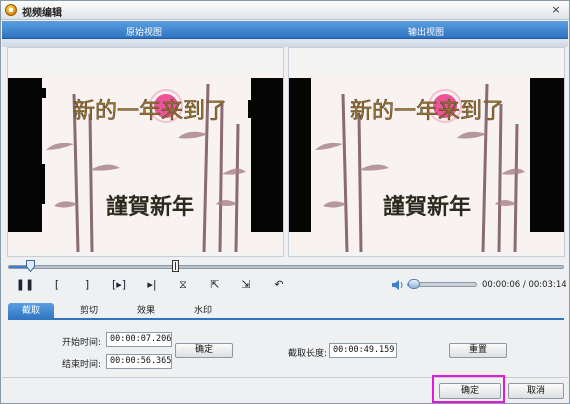  I want to click on view-header-bar: 原始视图 输出视图, so click(285, 30).